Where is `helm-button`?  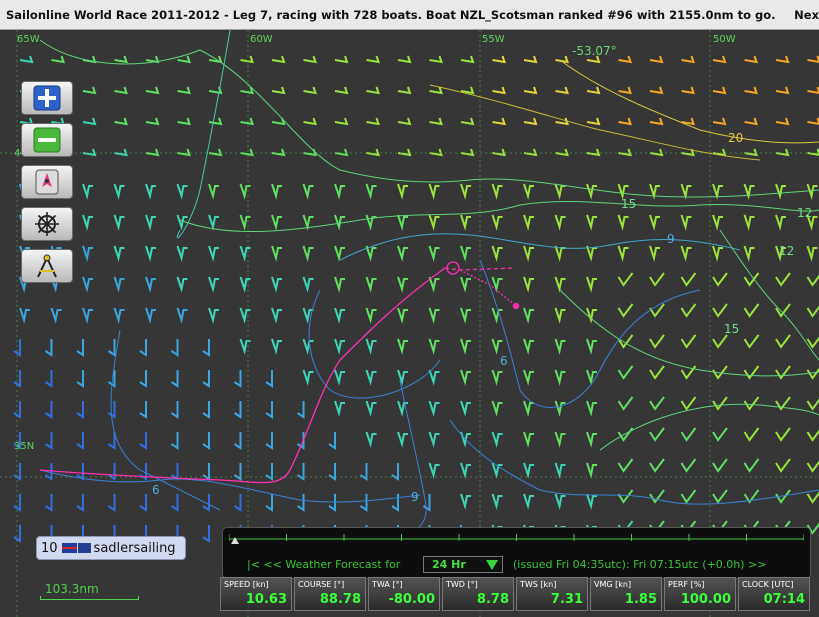 helm-button is located at coordinates (47, 224).